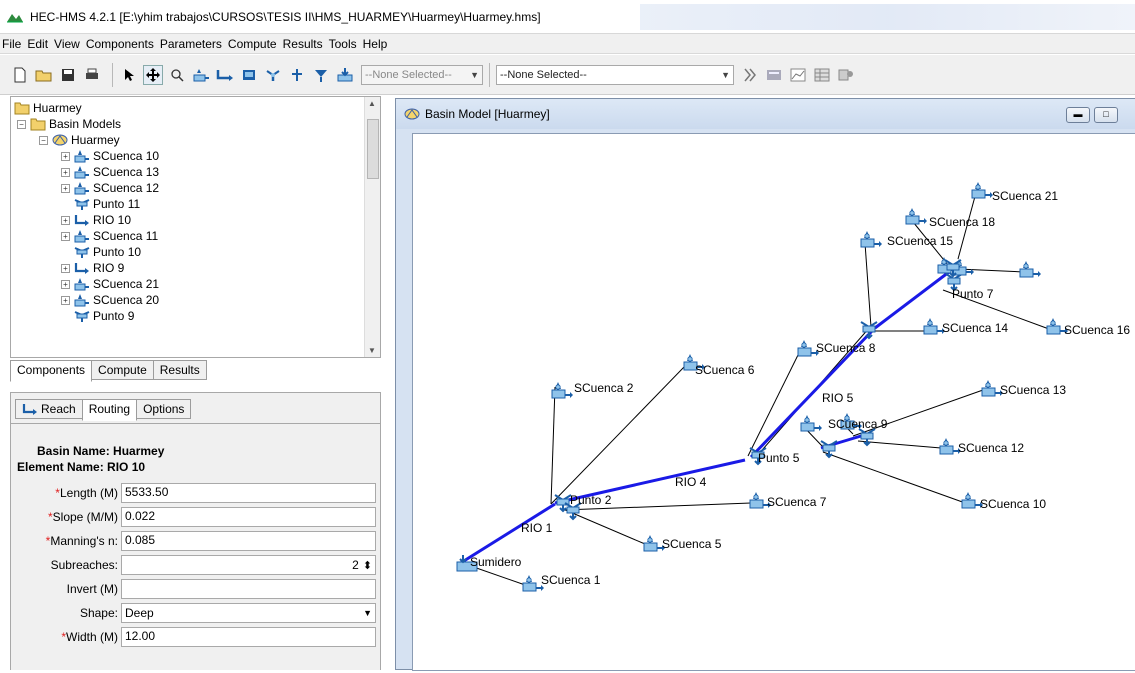  I want to click on source-tool-icon, so click(321, 75).